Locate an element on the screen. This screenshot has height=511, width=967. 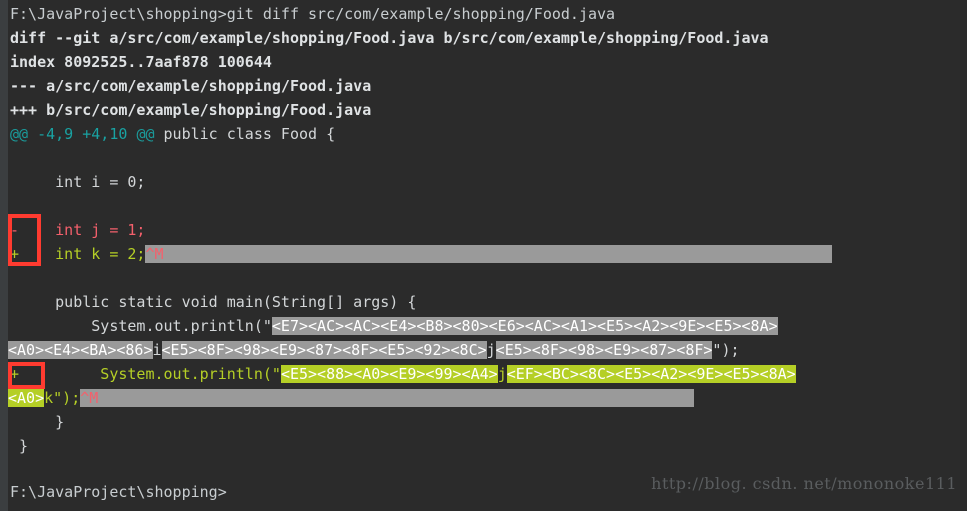
context-close-inner-text: } is located at coordinates (37, 422).